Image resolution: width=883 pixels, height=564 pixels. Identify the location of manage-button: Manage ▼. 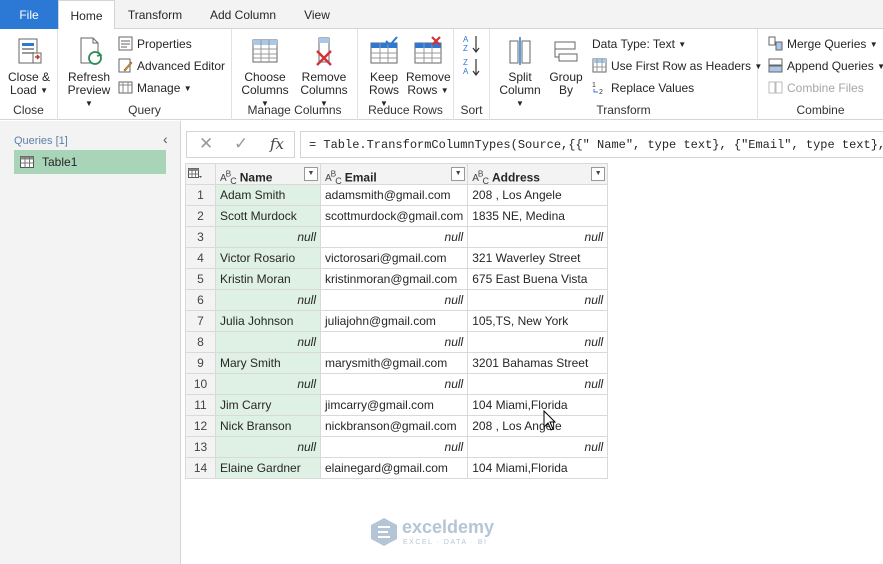
(155, 88).